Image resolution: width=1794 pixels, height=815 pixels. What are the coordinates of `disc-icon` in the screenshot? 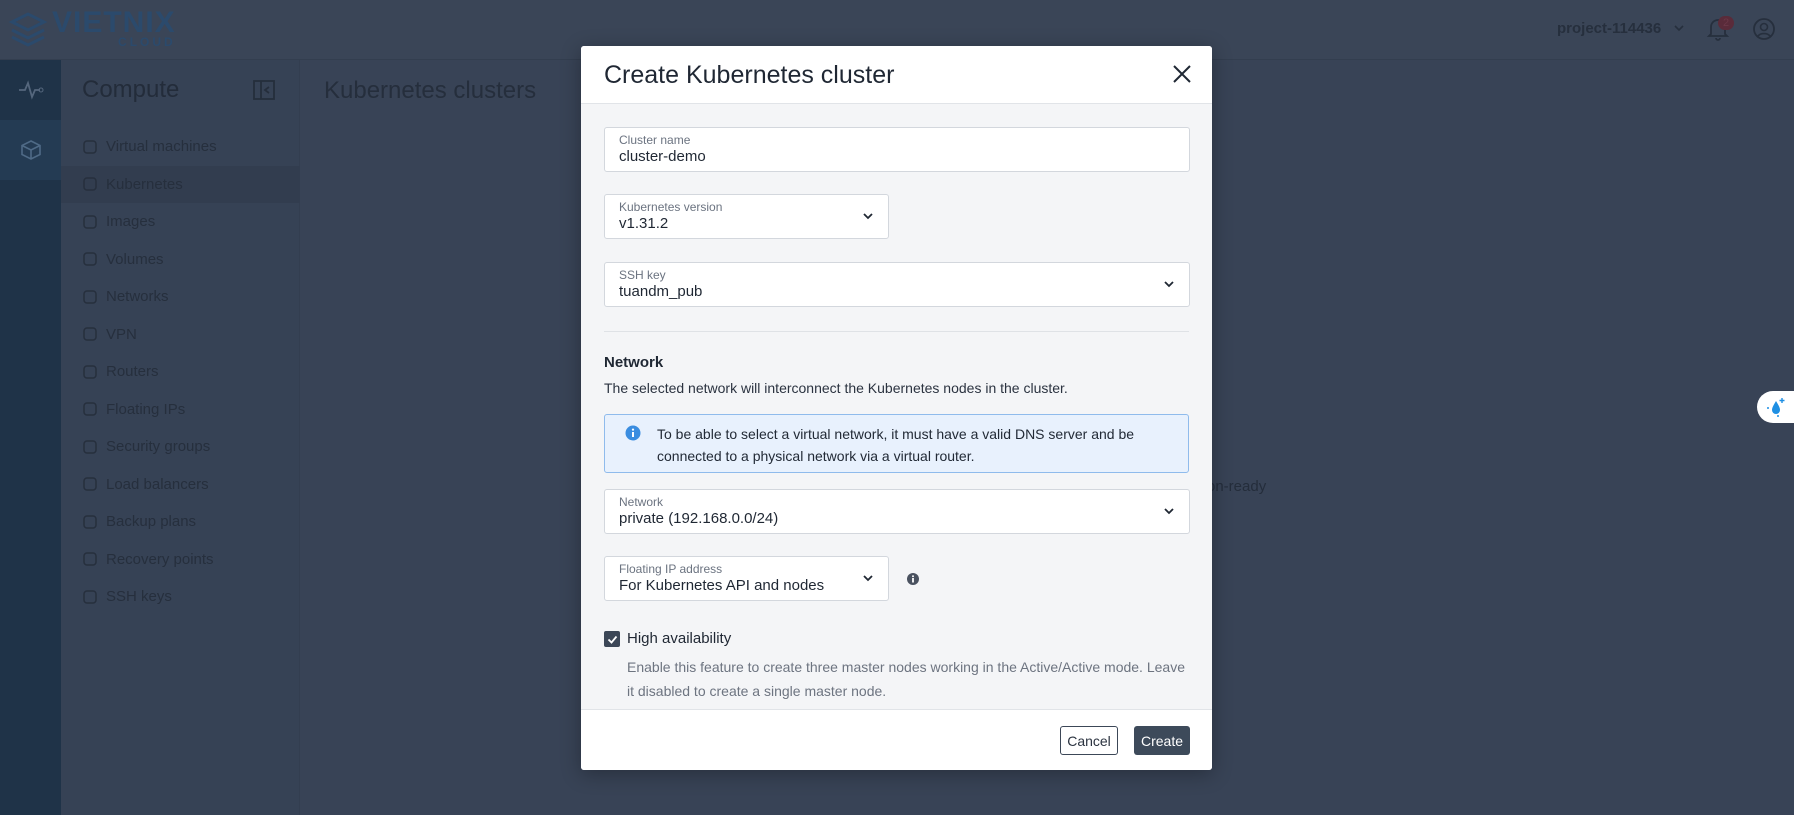 It's located at (90, 221).